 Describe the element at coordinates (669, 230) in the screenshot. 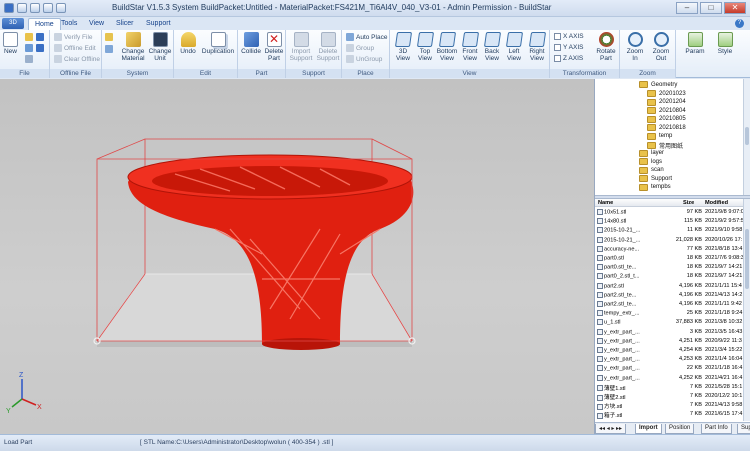

I see `file-row: 2015-10-21_... 11 KB 2021/9/10 9:58` at that location.